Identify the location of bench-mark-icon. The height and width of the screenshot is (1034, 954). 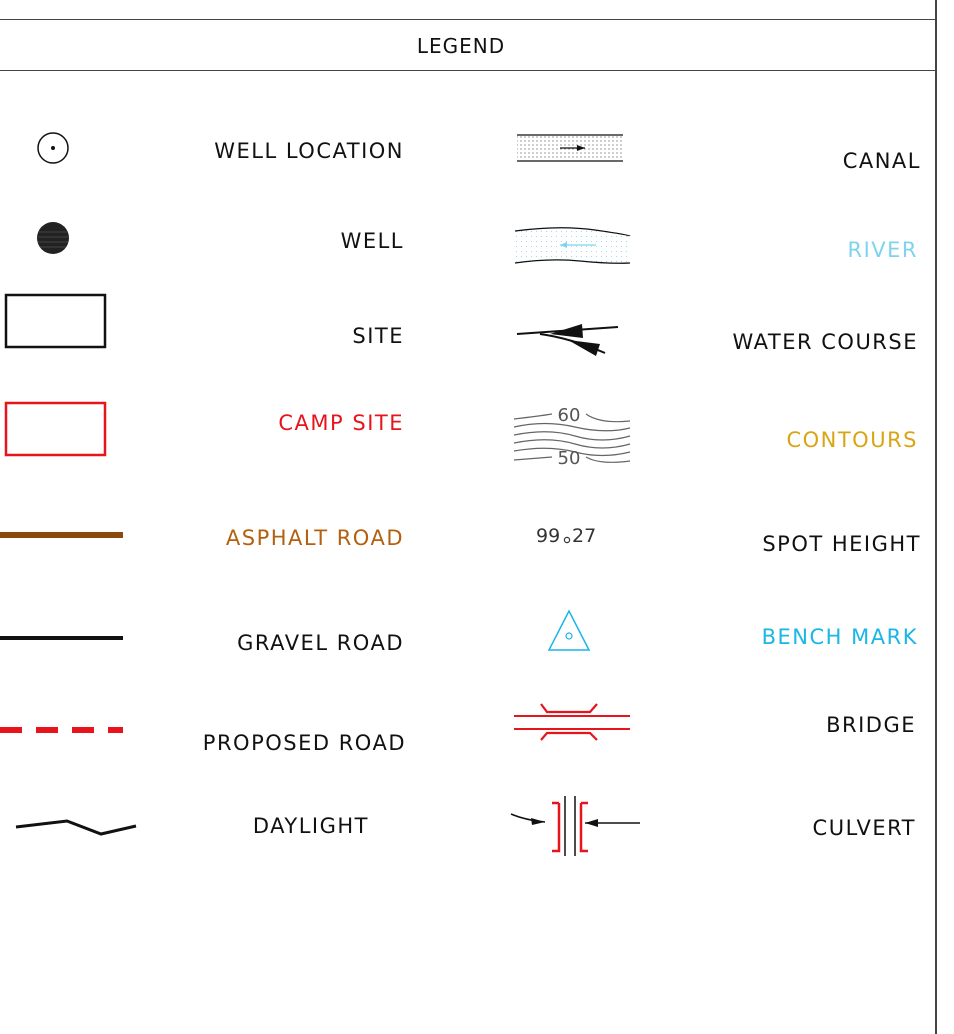
(569, 630).